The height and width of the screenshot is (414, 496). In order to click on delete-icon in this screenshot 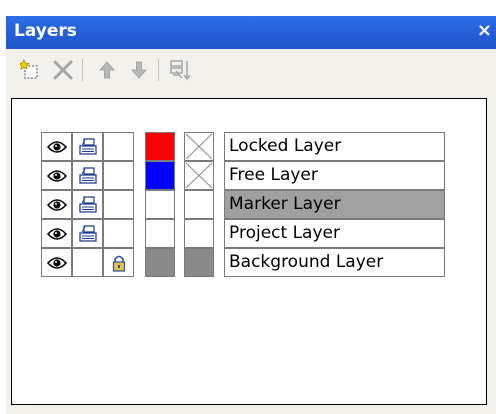, I will do `click(63, 70)`.